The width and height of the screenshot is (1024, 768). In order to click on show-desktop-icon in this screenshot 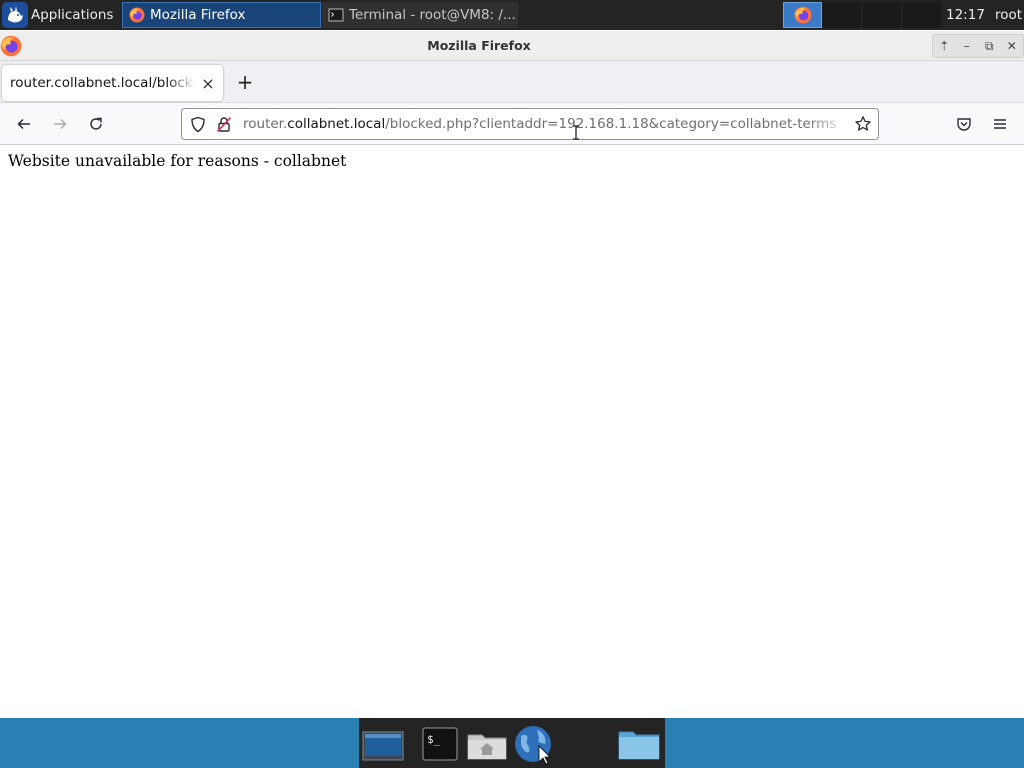, I will do `click(383, 746)`.